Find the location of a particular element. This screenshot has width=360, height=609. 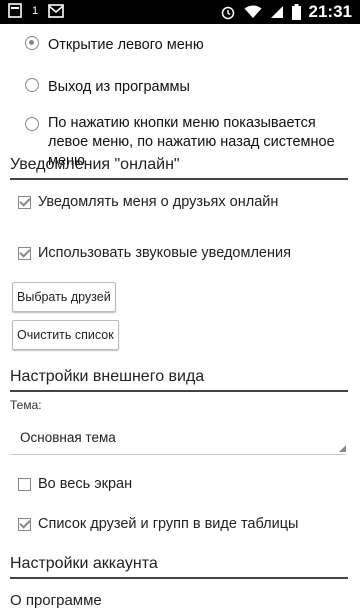

signal-icon is located at coordinates (276, 12).